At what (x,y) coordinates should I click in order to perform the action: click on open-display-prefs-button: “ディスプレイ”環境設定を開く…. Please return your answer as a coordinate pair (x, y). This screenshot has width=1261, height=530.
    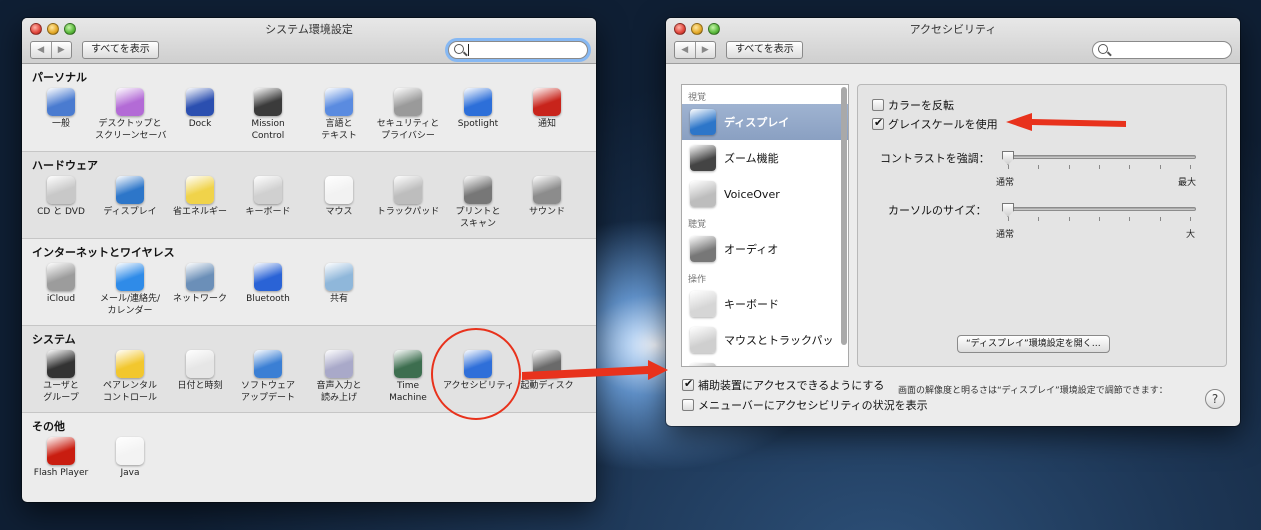
    Looking at the image, I should click on (1033, 344).